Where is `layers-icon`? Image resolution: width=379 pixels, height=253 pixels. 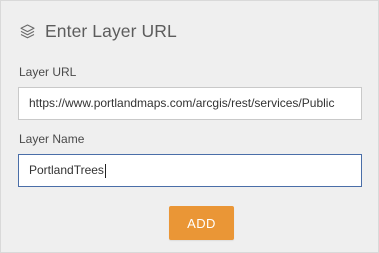
layers-icon is located at coordinates (27, 31).